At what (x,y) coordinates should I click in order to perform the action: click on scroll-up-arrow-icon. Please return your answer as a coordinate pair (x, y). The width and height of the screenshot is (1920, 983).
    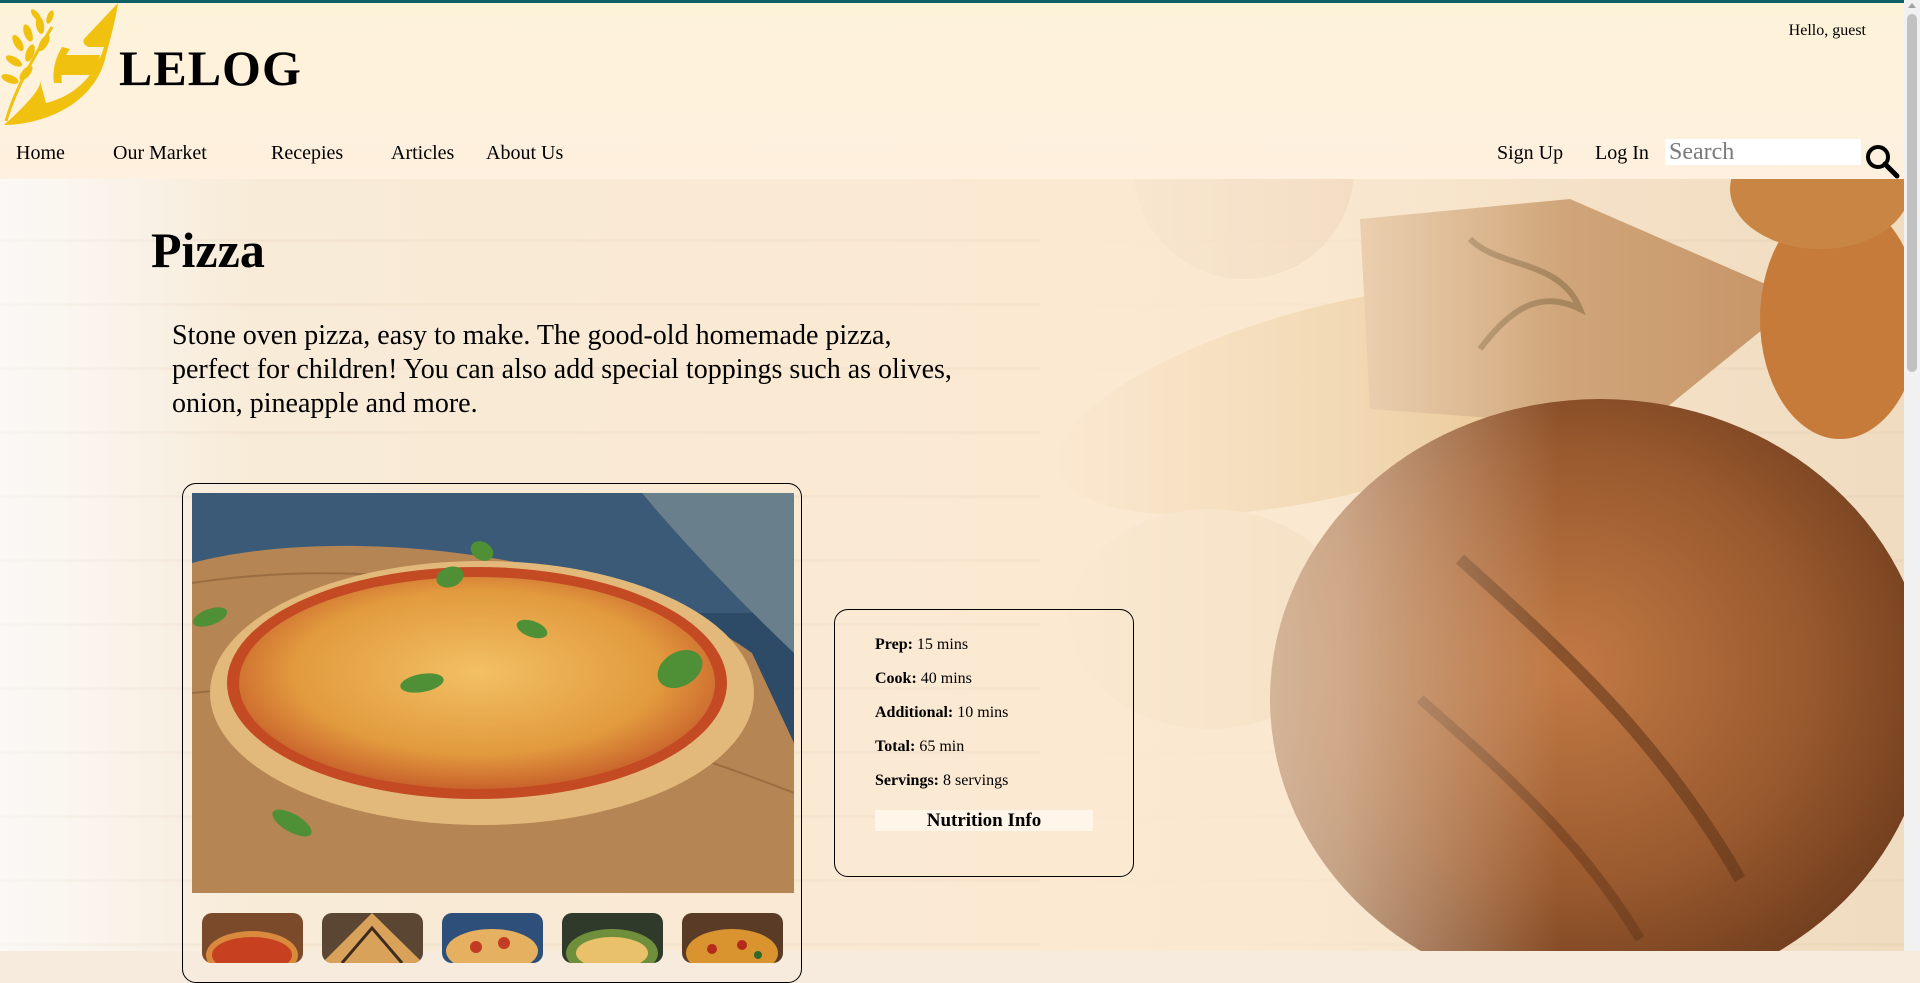
    Looking at the image, I should click on (1912, 5).